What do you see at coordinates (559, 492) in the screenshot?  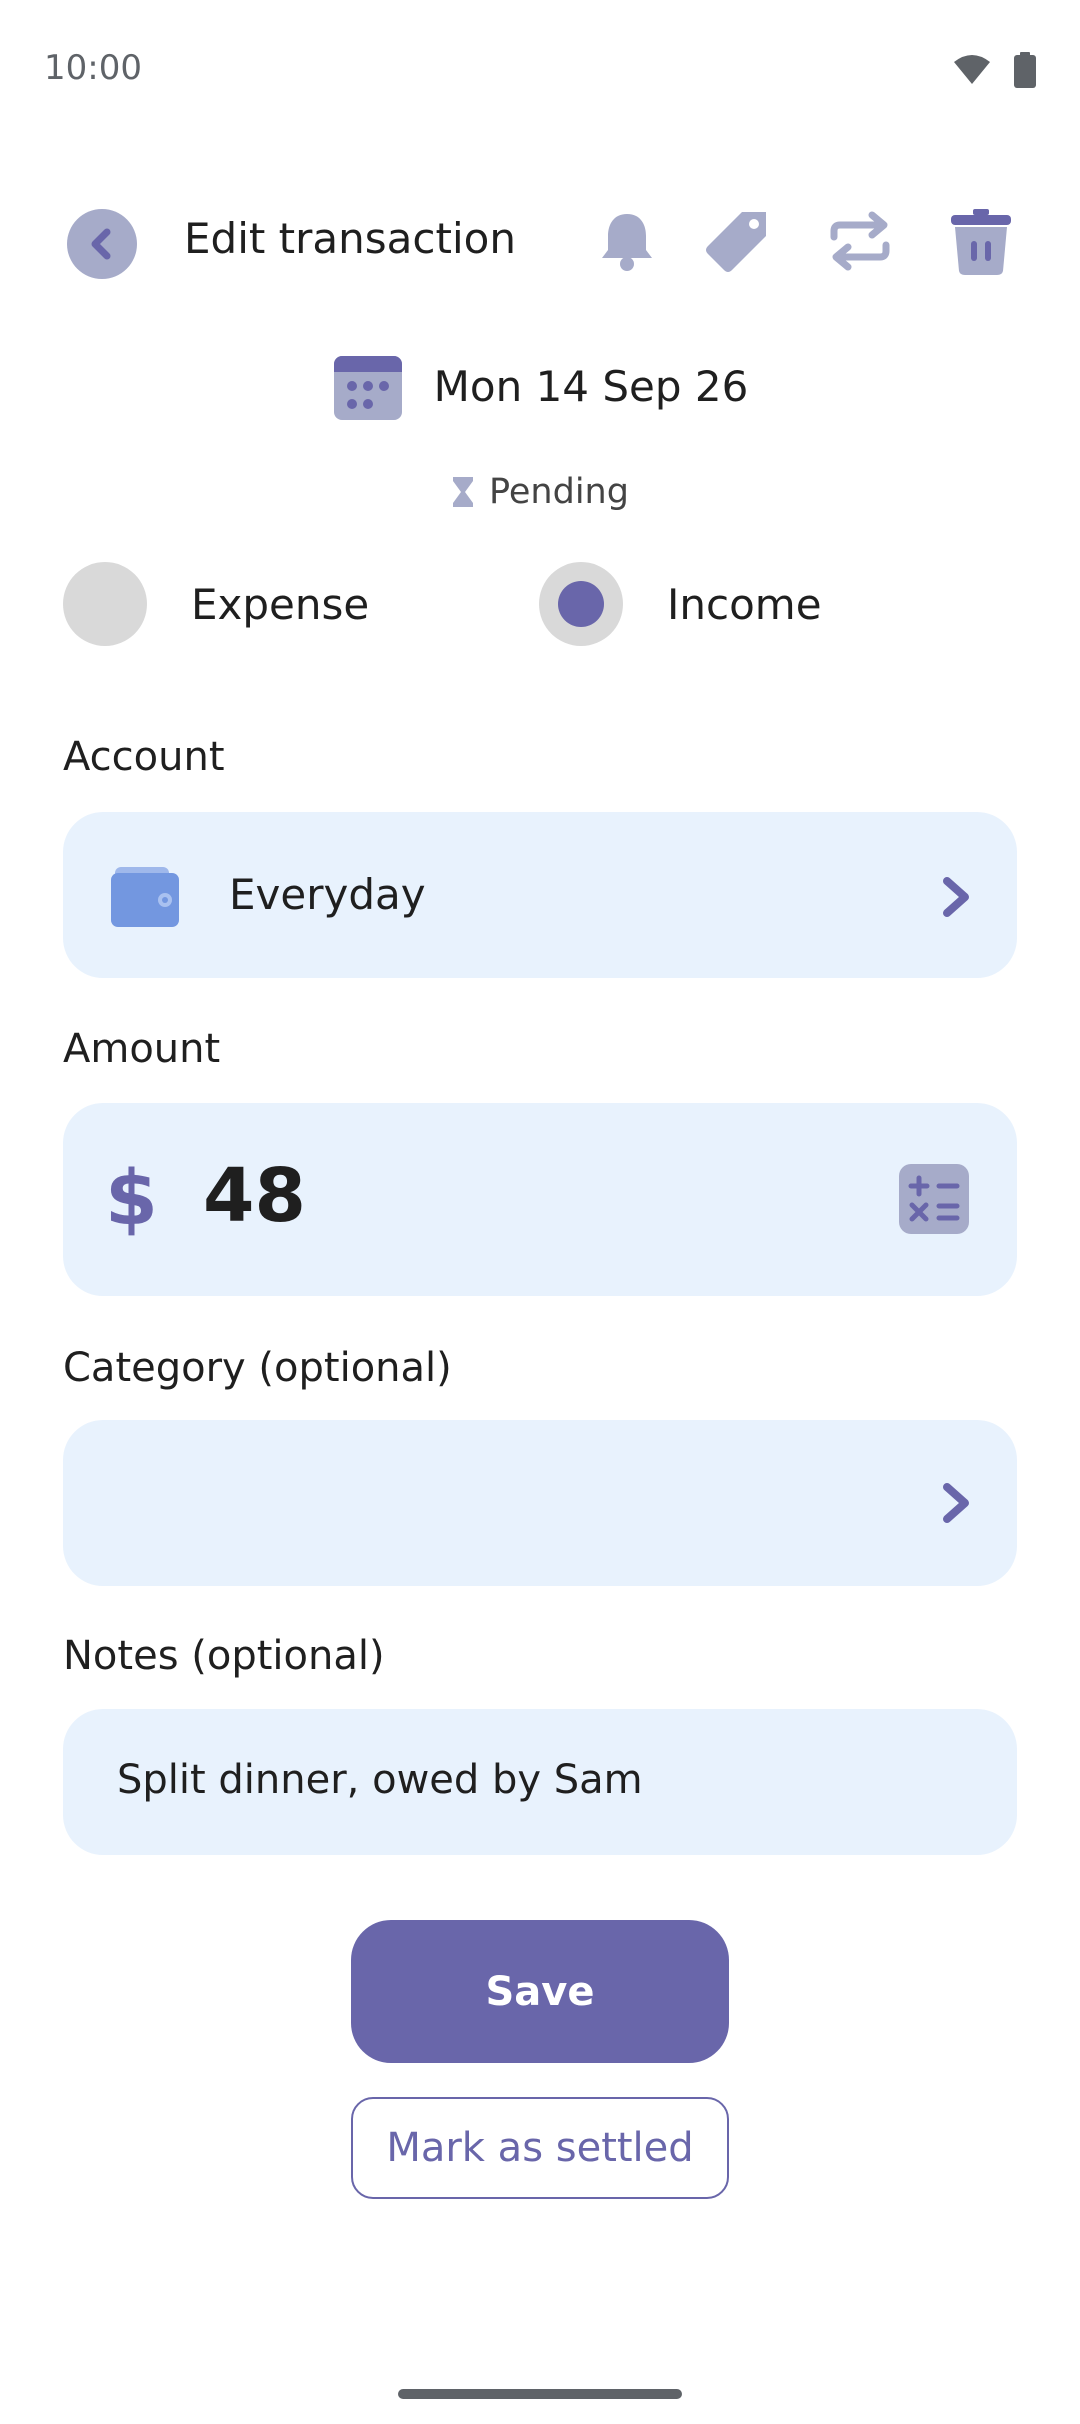 I see `status-label: Pending` at bounding box center [559, 492].